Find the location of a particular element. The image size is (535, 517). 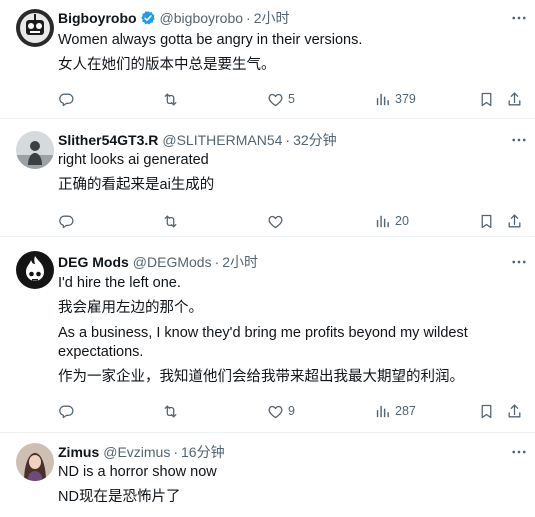

avatar-photo-image is located at coordinates (35, 150).